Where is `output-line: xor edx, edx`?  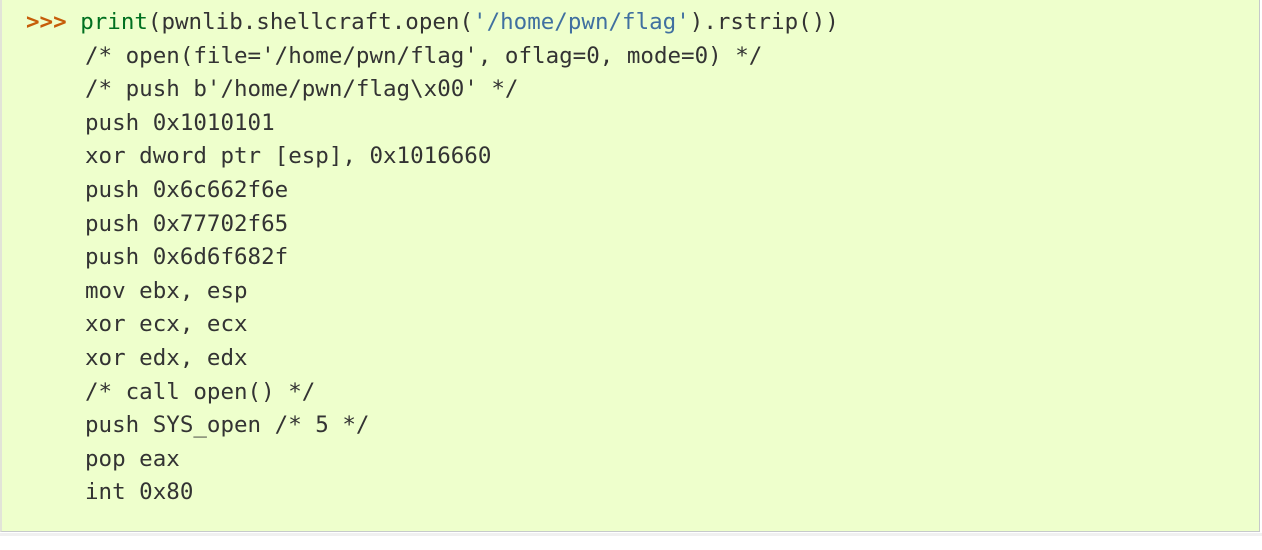
output-line: xor edx, edx is located at coordinates (166, 357).